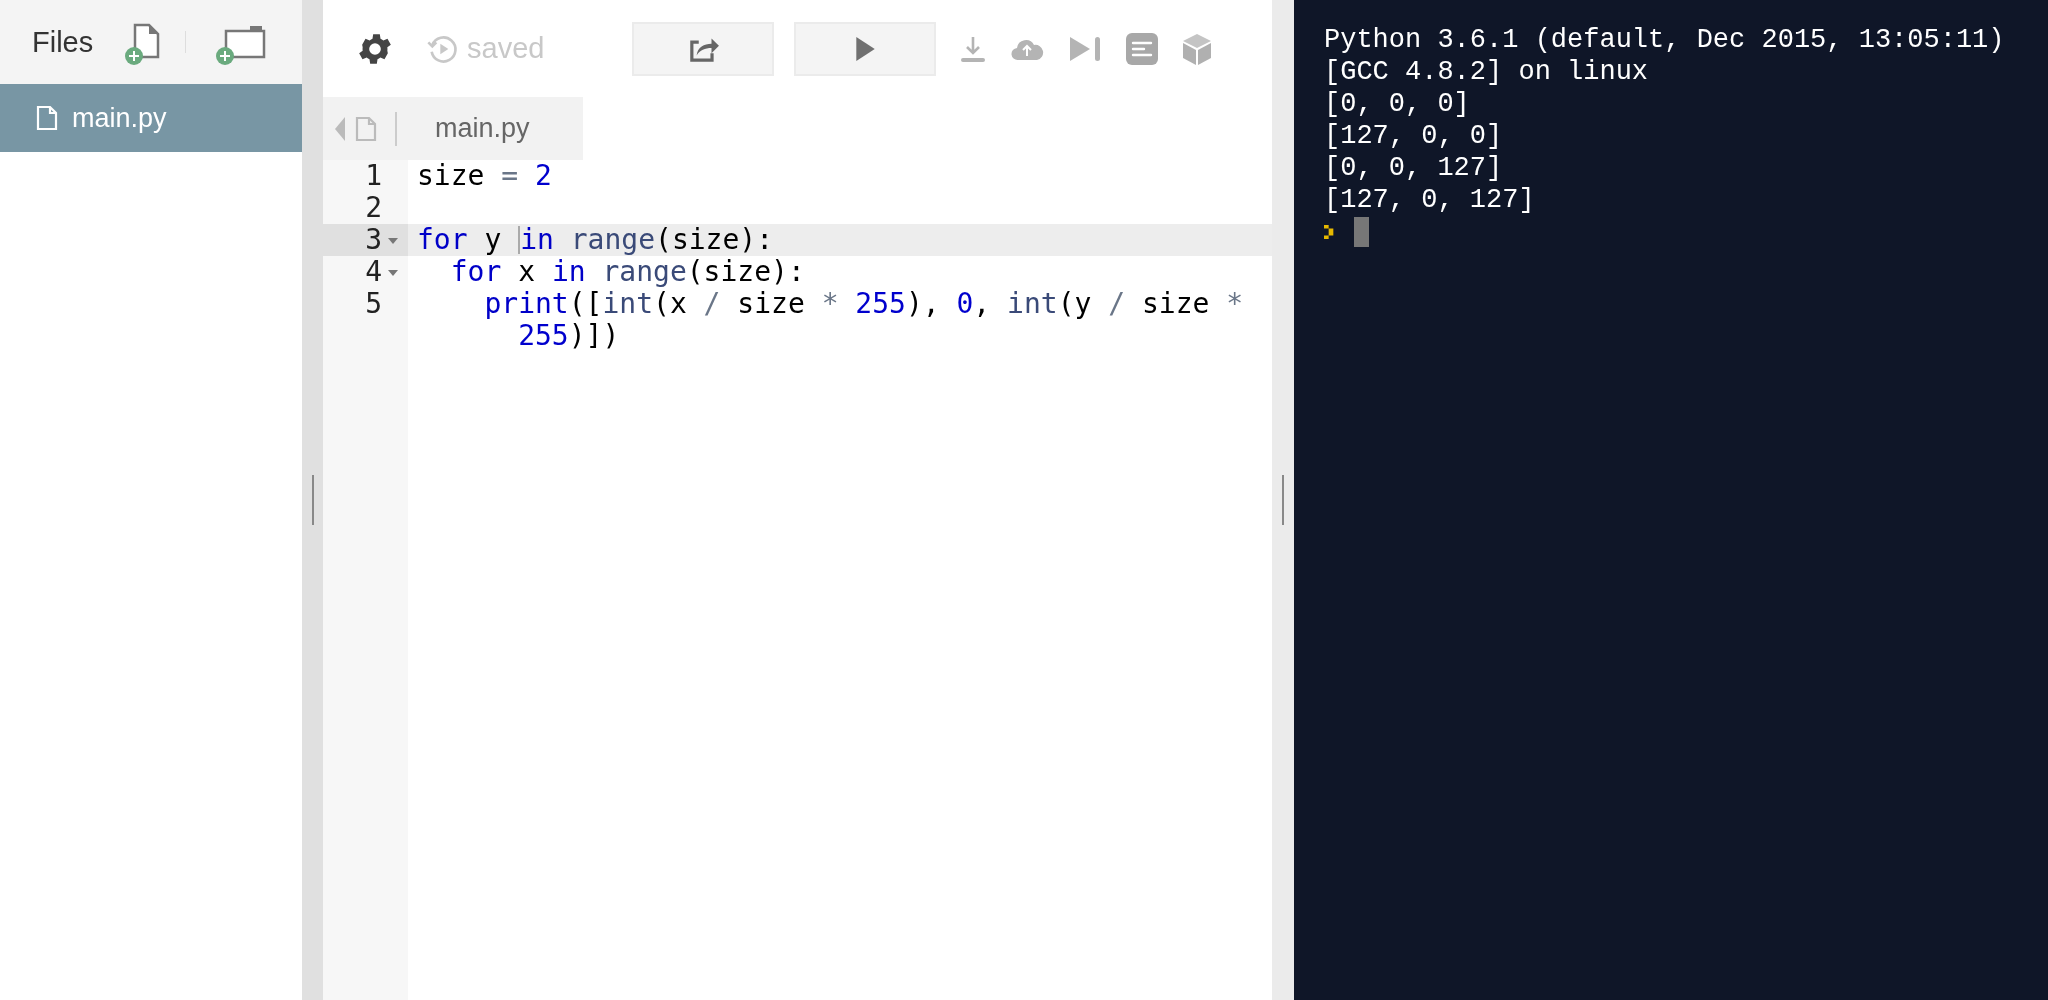 This screenshot has width=2048, height=1000. Describe the element at coordinates (63, 42) in the screenshot. I see `files-title: Files` at that location.